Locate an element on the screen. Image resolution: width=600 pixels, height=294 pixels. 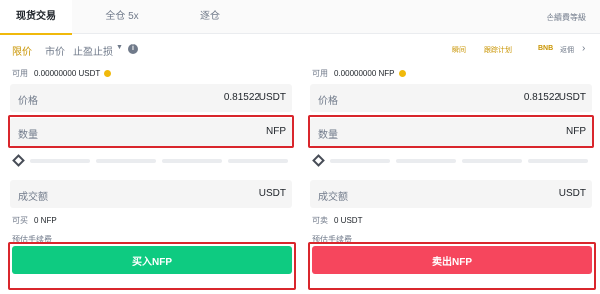
available-balance: 可用 0.00000000 USDT is located at coordinates (62, 73).